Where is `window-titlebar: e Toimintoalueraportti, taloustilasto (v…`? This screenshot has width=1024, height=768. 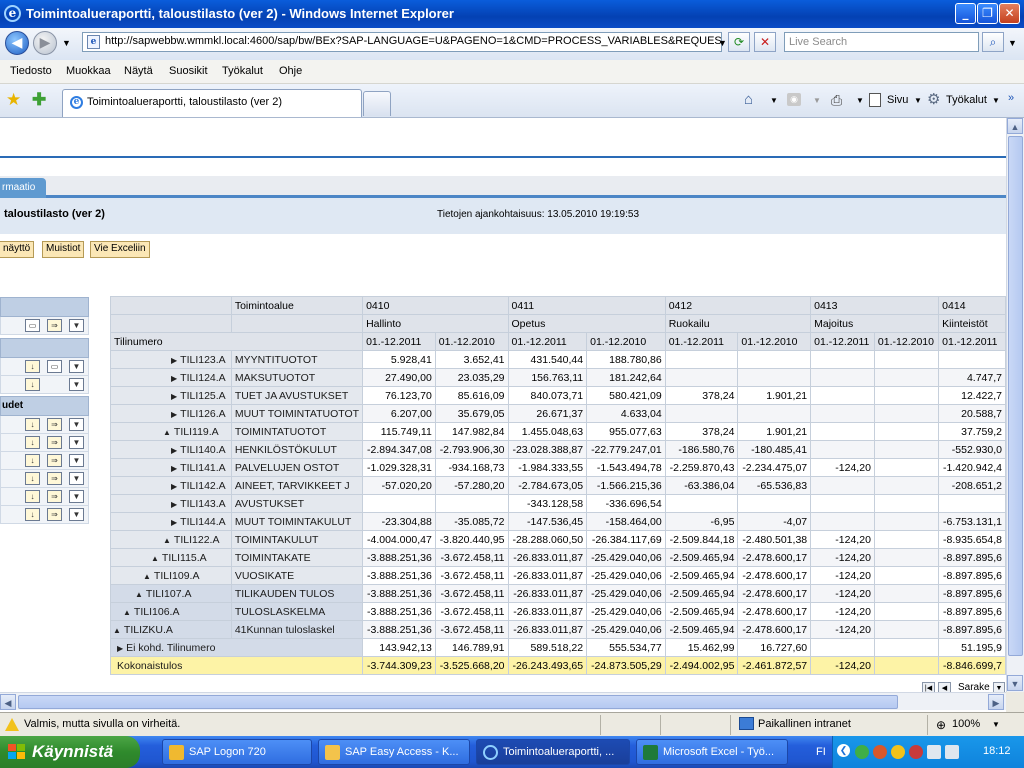 window-titlebar: e Toimintoalueraportti, taloustilasto (v… is located at coordinates (512, 14).